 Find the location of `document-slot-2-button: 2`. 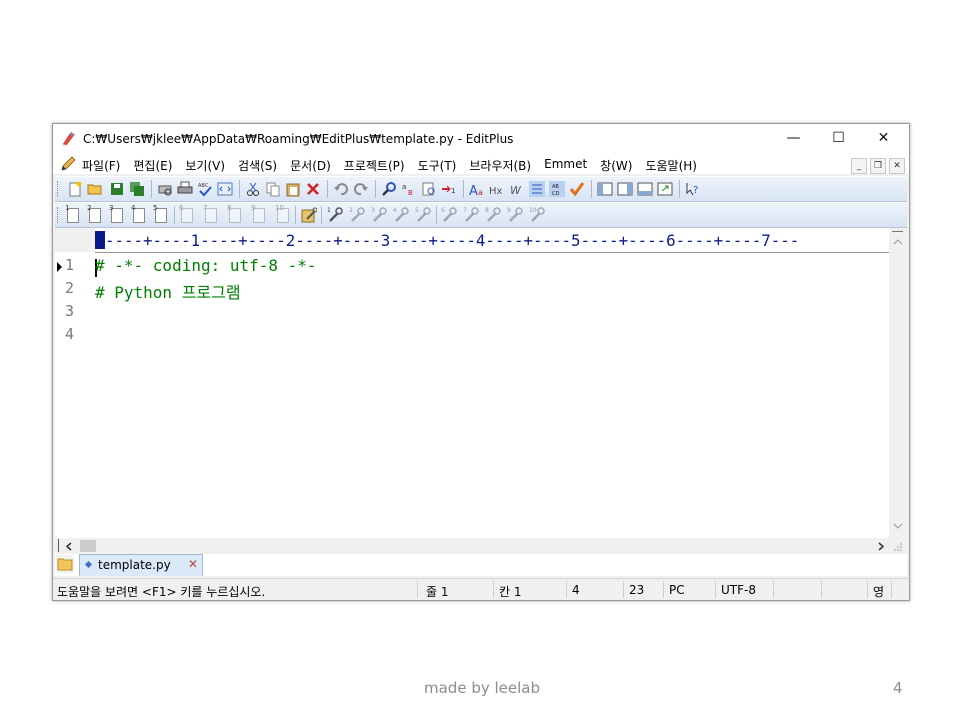

document-slot-2-button: 2 is located at coordinates (94, 213).